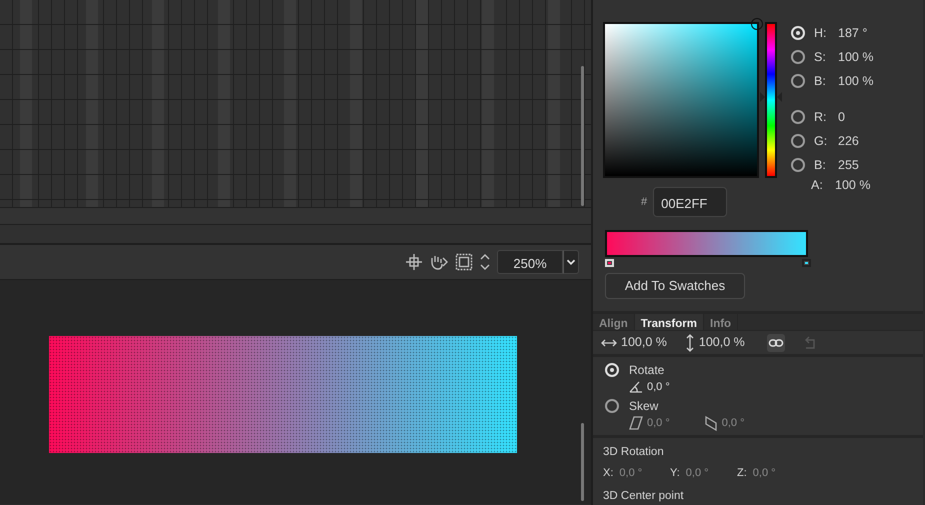 This screenshot has width=925, height=505. I want to click on channel-label: H:, so click(821, 33).